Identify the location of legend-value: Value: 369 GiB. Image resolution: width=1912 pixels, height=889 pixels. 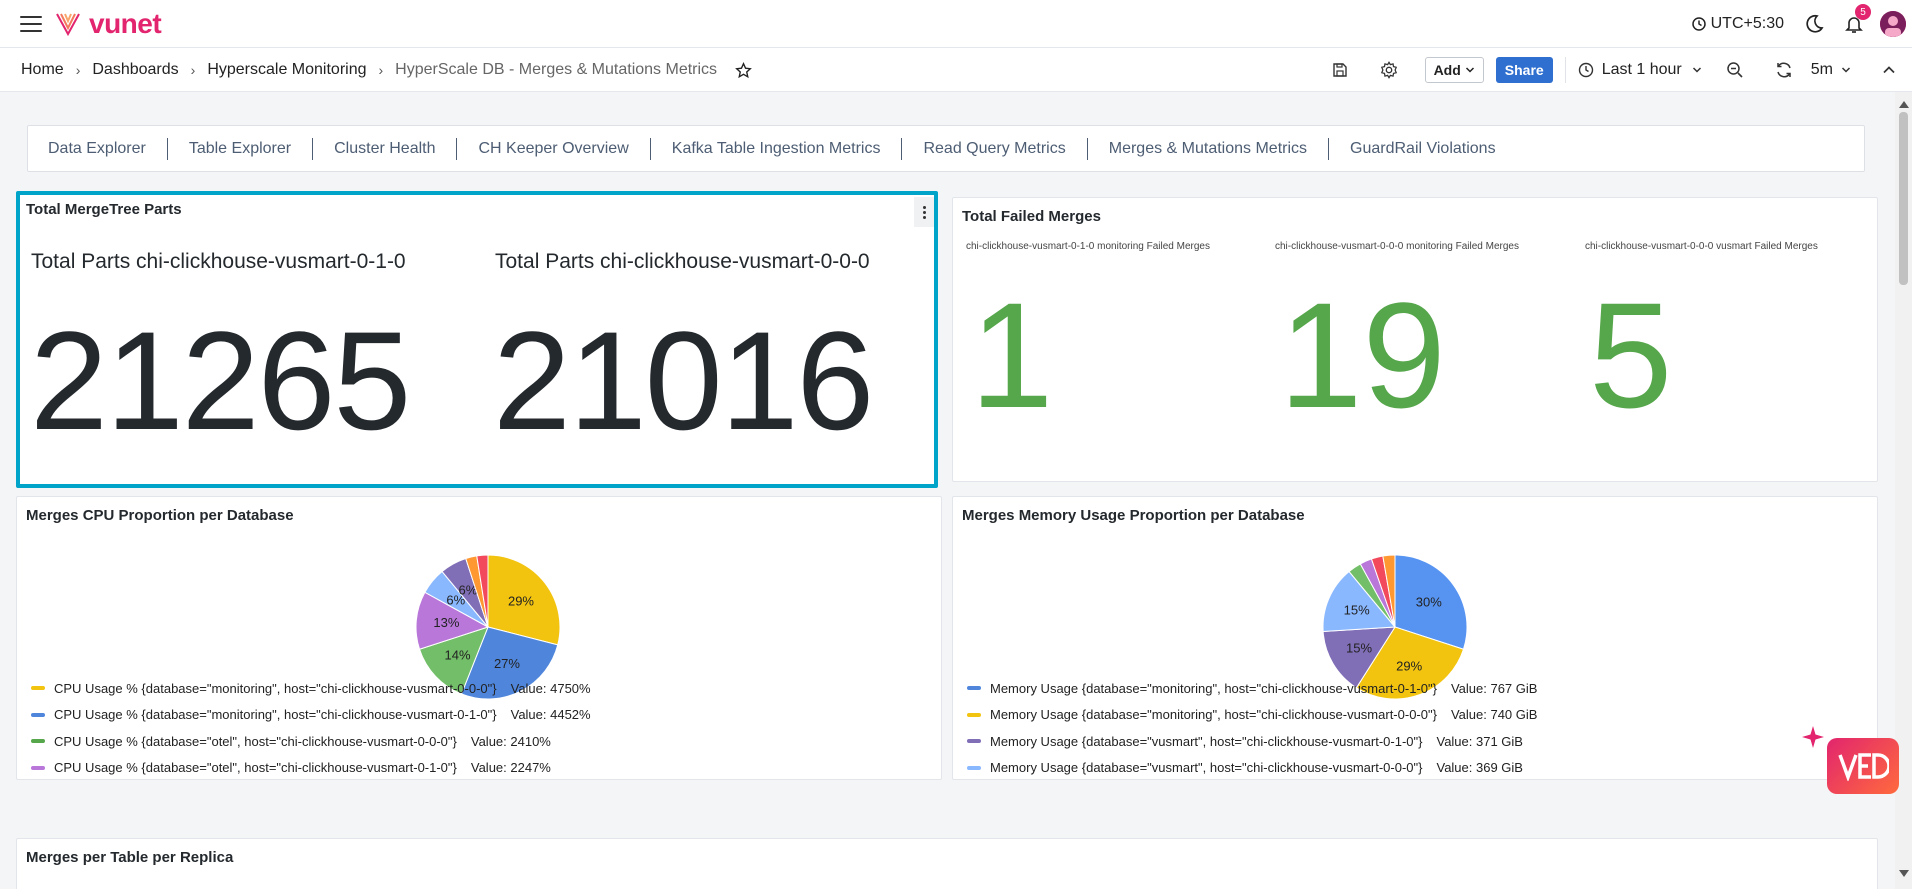
(1479, 768).